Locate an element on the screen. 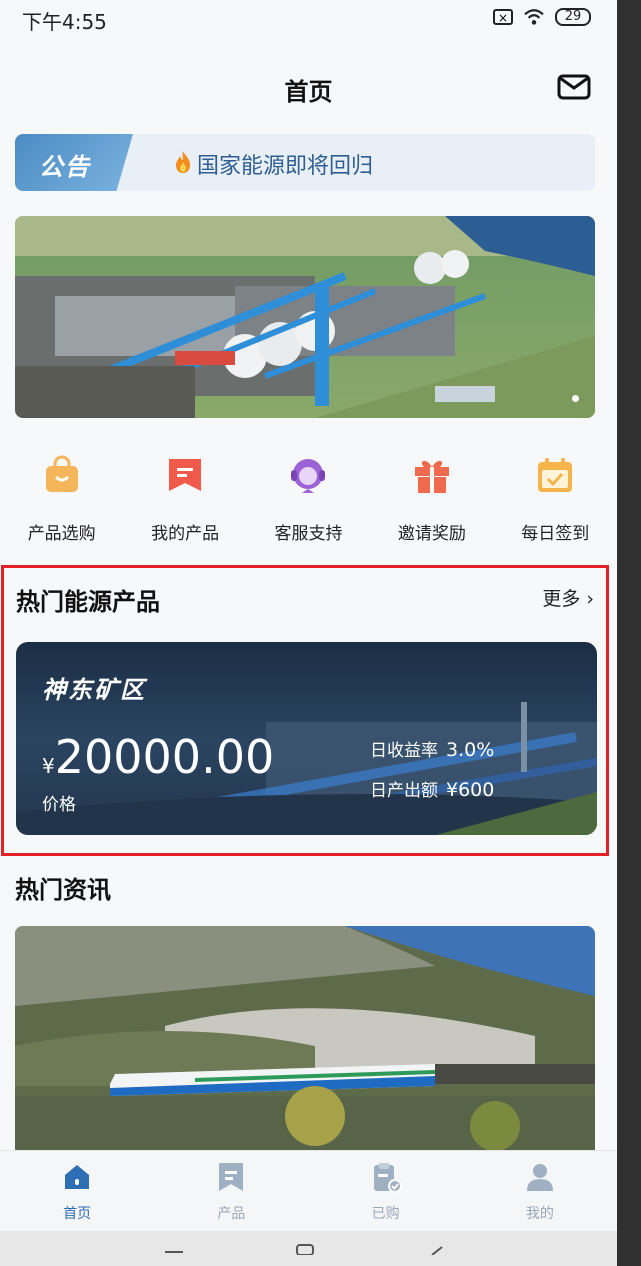 The image size is (641, 1266). user-icon is located at coordinates (539, 1177).